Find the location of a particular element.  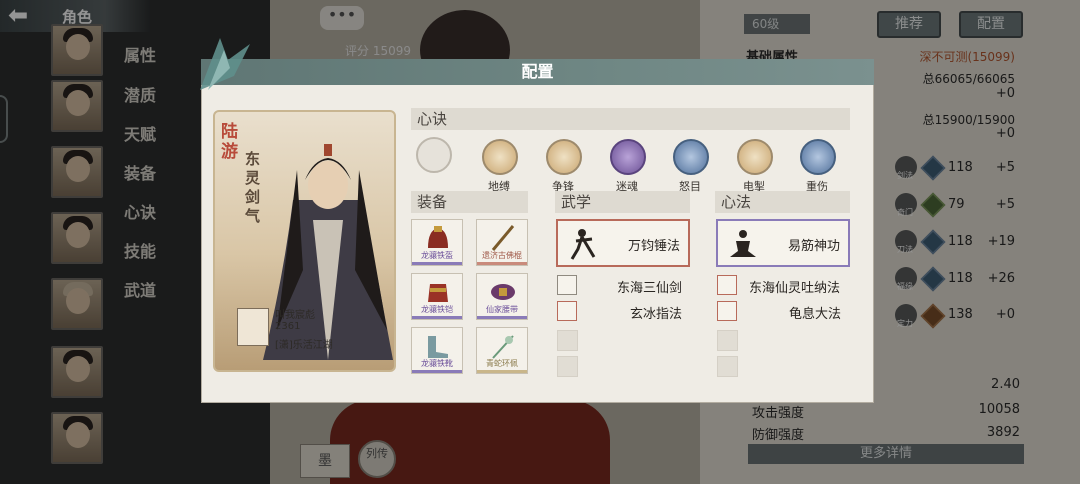

breathing-skill-icon is located at coordinates (727, 285).